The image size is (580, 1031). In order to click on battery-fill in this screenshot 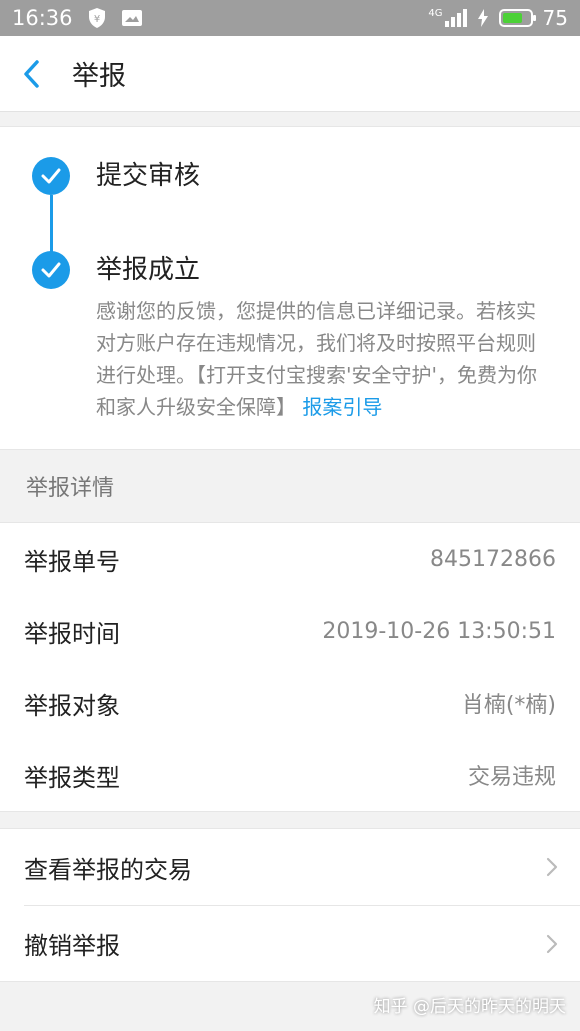, I will do `click(512, 18)`.